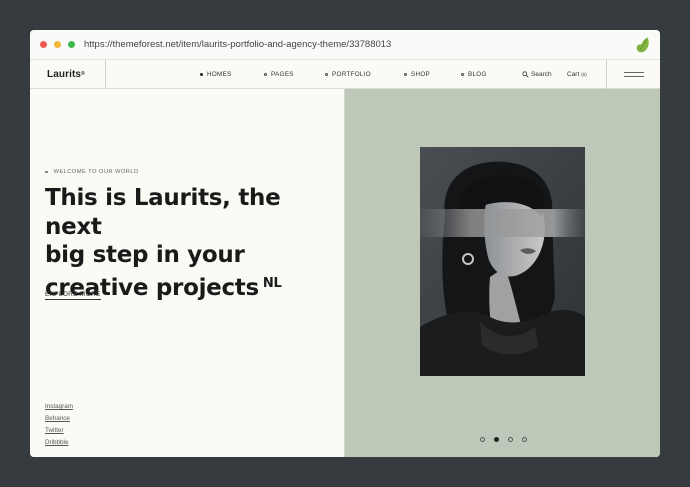  Describe the element at coordinates (59, 443) in the screenshot. I see `social-link-dribbble: Dribbble` at that location.